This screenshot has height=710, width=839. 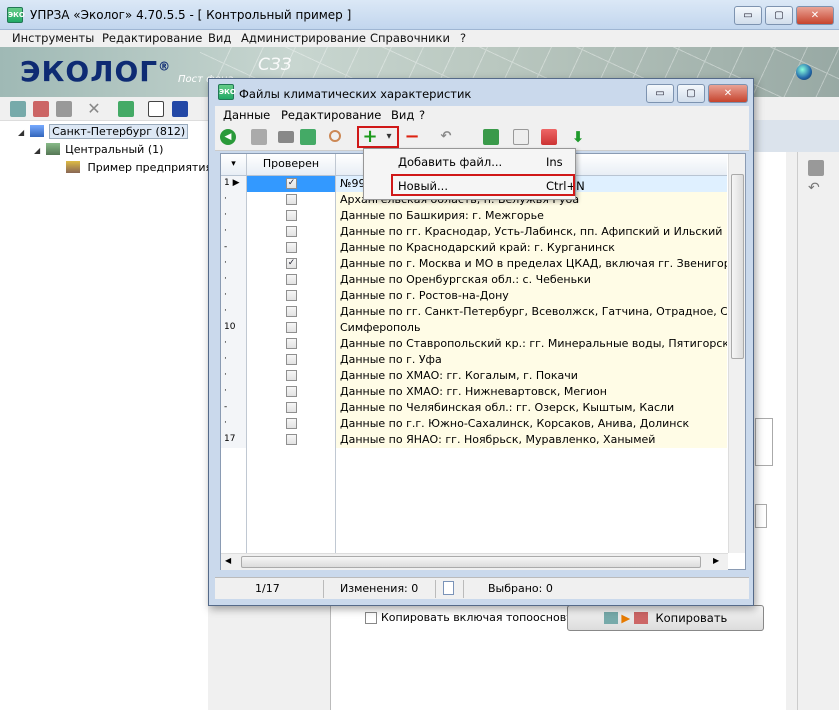 What do you see at coordinates (219, 38) in the screenshot?
I see `menu-view: Вид` at bounding box center [219, 38].